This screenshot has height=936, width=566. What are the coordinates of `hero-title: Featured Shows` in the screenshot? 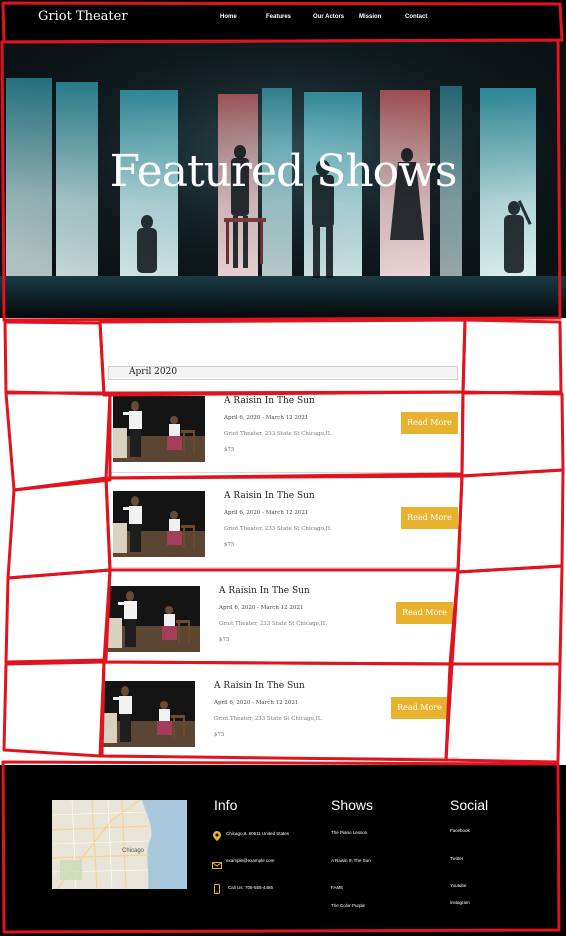 It's located at (283, 171).